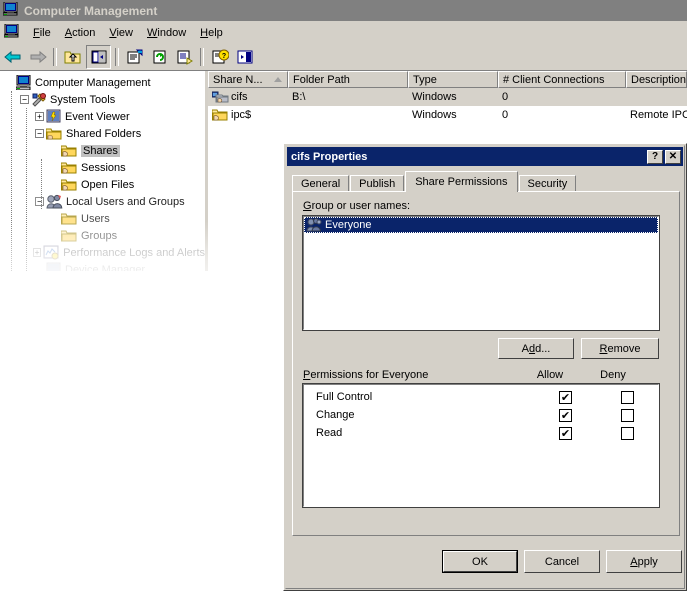 Image resolution: width=687 pixels, height=591 pixels. I want to click on cell-text: Remote IPC, so click(658, 115).